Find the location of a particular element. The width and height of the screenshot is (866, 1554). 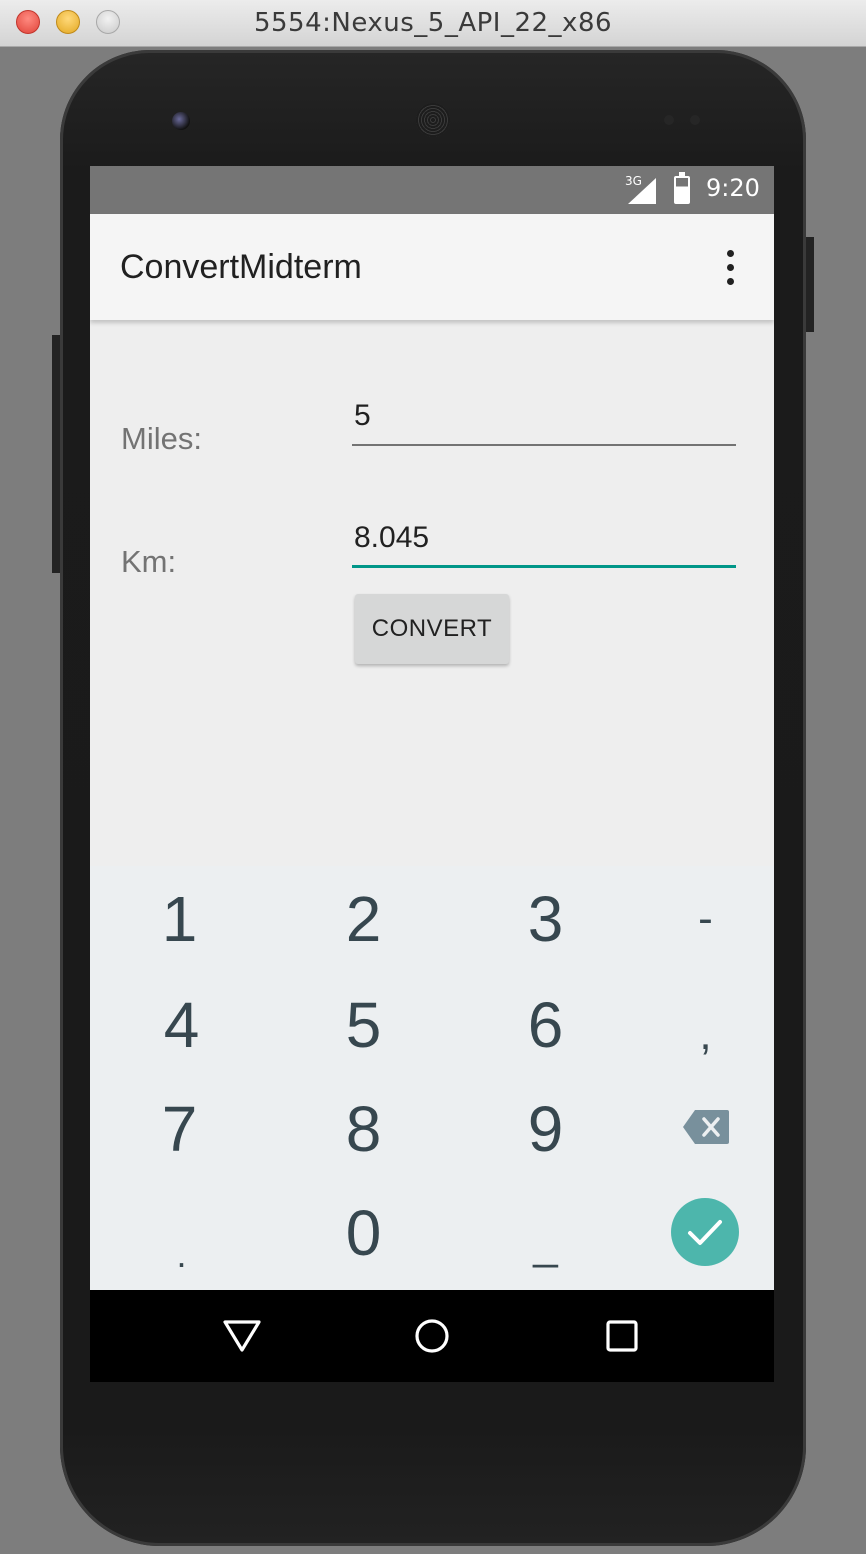

status-bar: 3G 9:20 is located at coordinates (432, 190).